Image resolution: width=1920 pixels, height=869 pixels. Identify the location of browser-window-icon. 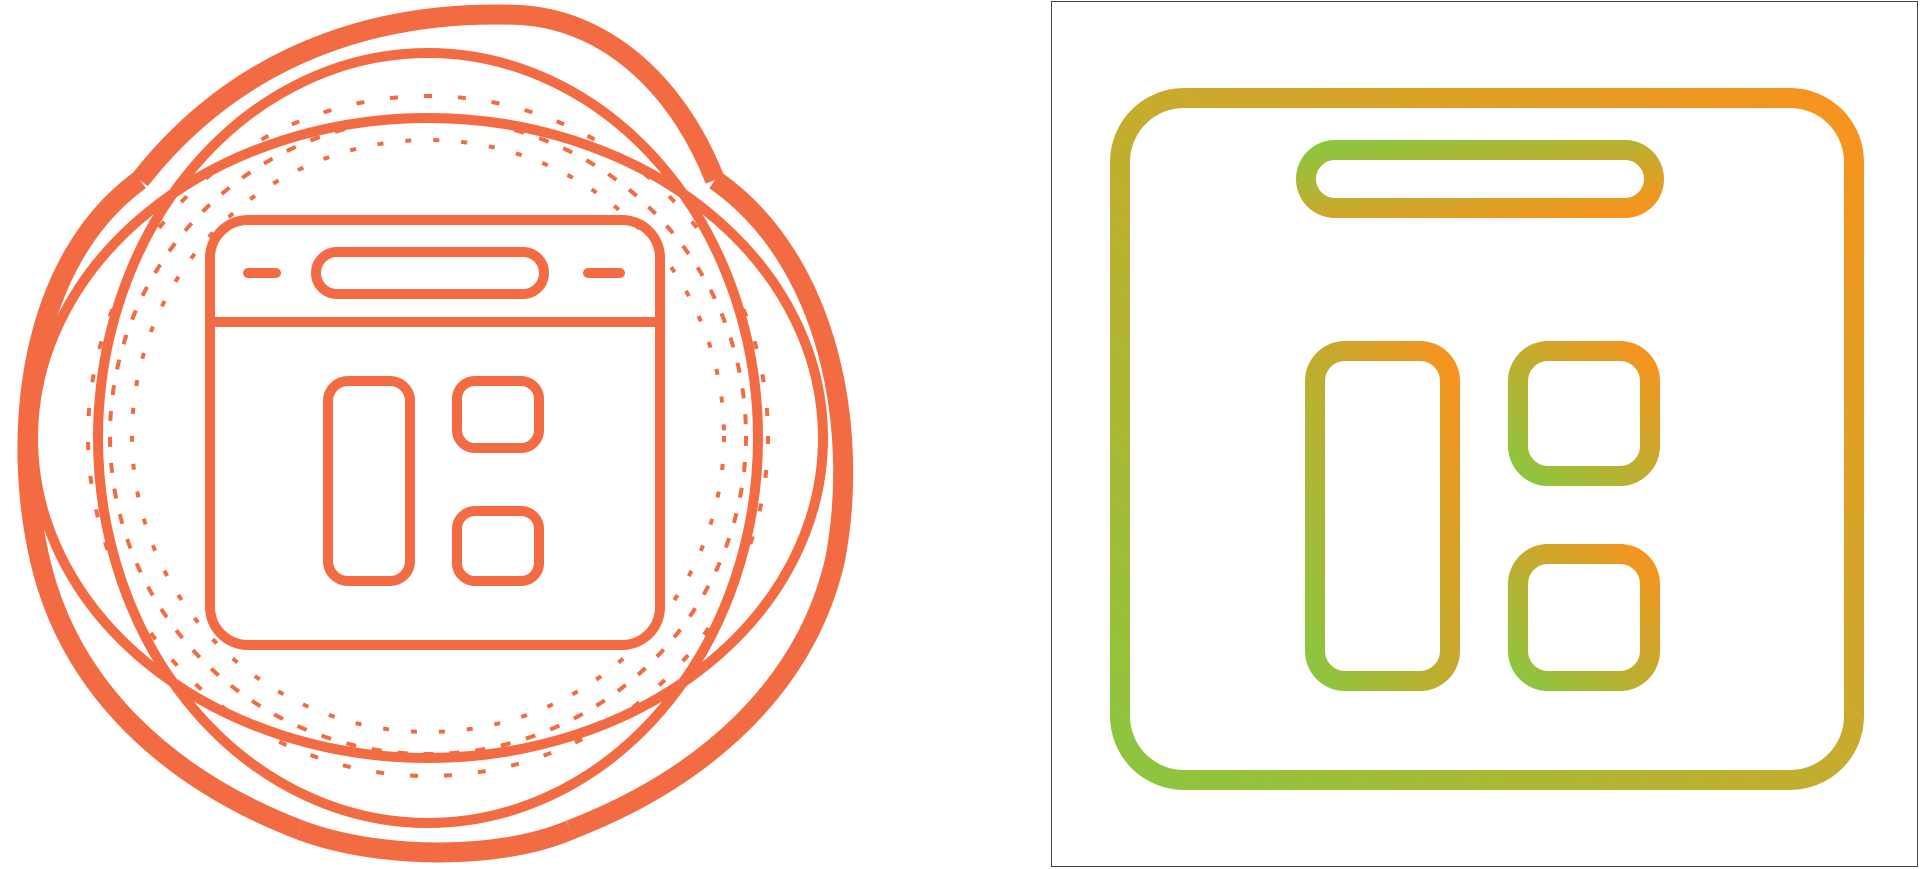
(435, 432).